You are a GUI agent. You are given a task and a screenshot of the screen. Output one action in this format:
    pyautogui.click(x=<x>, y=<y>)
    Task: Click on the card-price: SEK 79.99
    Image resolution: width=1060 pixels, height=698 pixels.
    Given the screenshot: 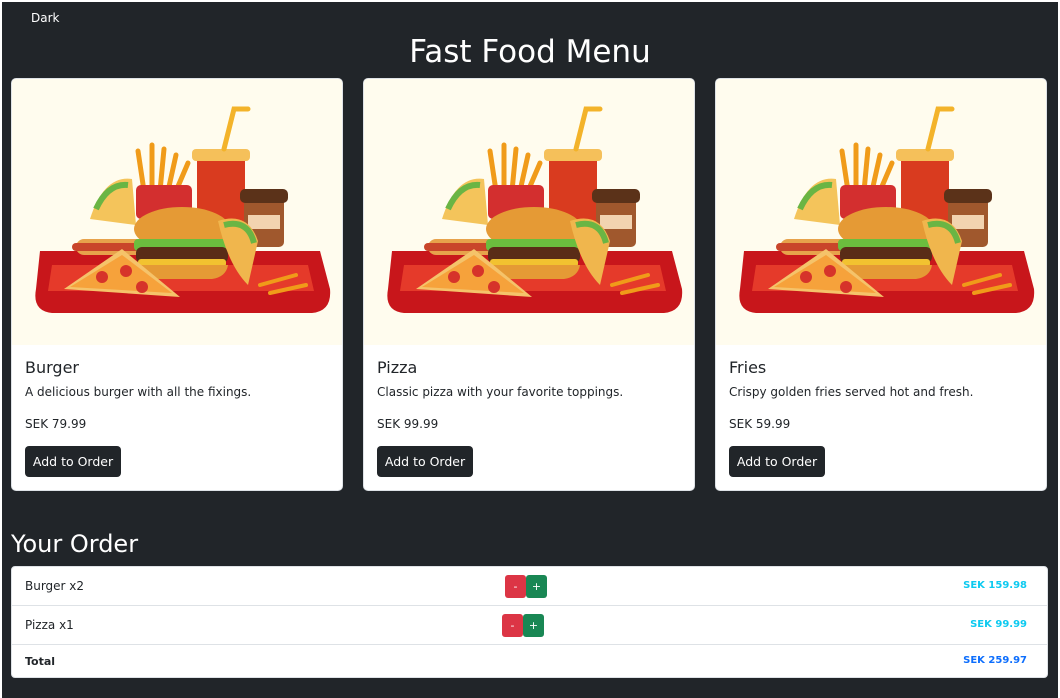 What is the action you would take?
    pyautogui.click(x=56, y=424)
    